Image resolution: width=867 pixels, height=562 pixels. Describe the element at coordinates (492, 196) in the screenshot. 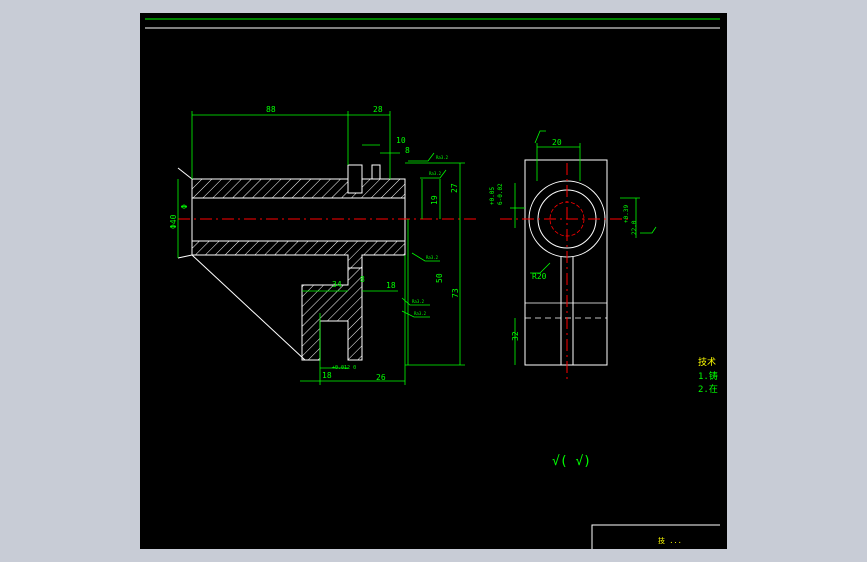

I see `dim-side-tol-left: +0.05` at that location.